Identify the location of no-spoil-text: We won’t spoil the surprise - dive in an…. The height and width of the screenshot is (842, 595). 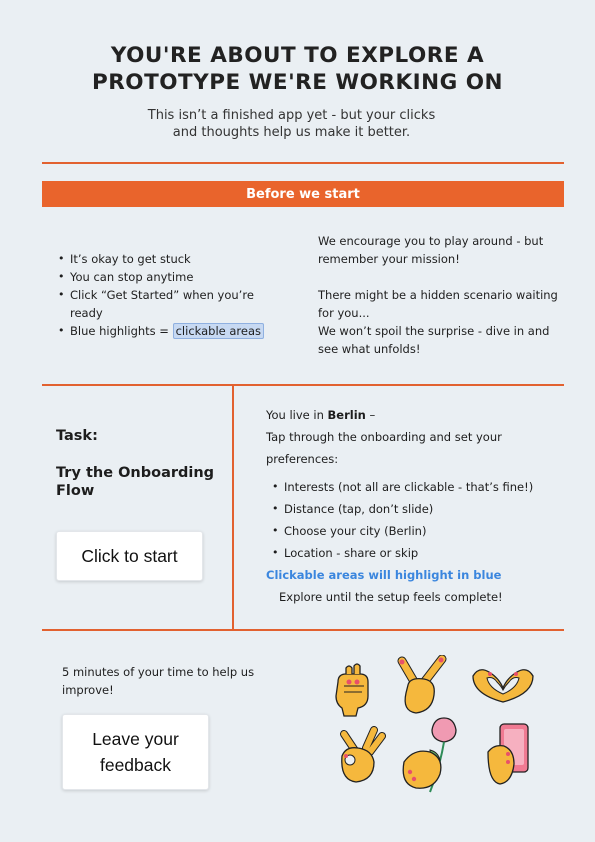
(434, 340).